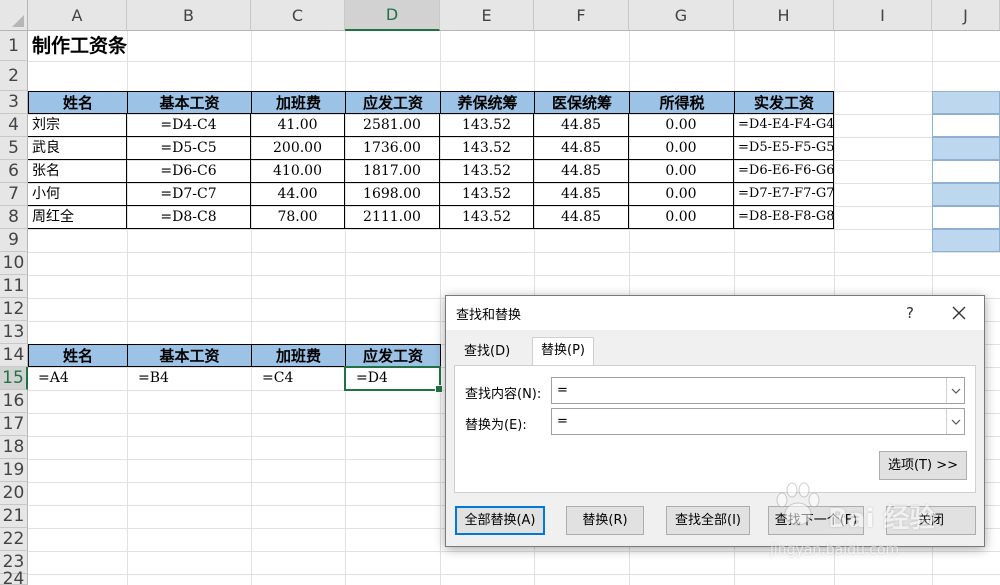 The image size is (1000, 585). What do you see at coordinates (959, 313) in the screenshot?
I see `close-icon` at bounding box center [959, 313].